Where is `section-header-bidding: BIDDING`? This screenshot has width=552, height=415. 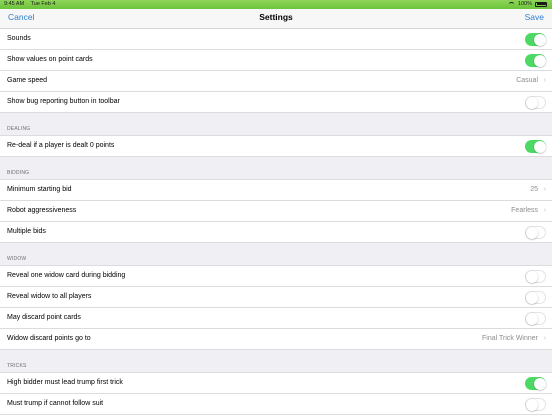 section-header-bidding: BIDDING is located at coordinates (276, 168).